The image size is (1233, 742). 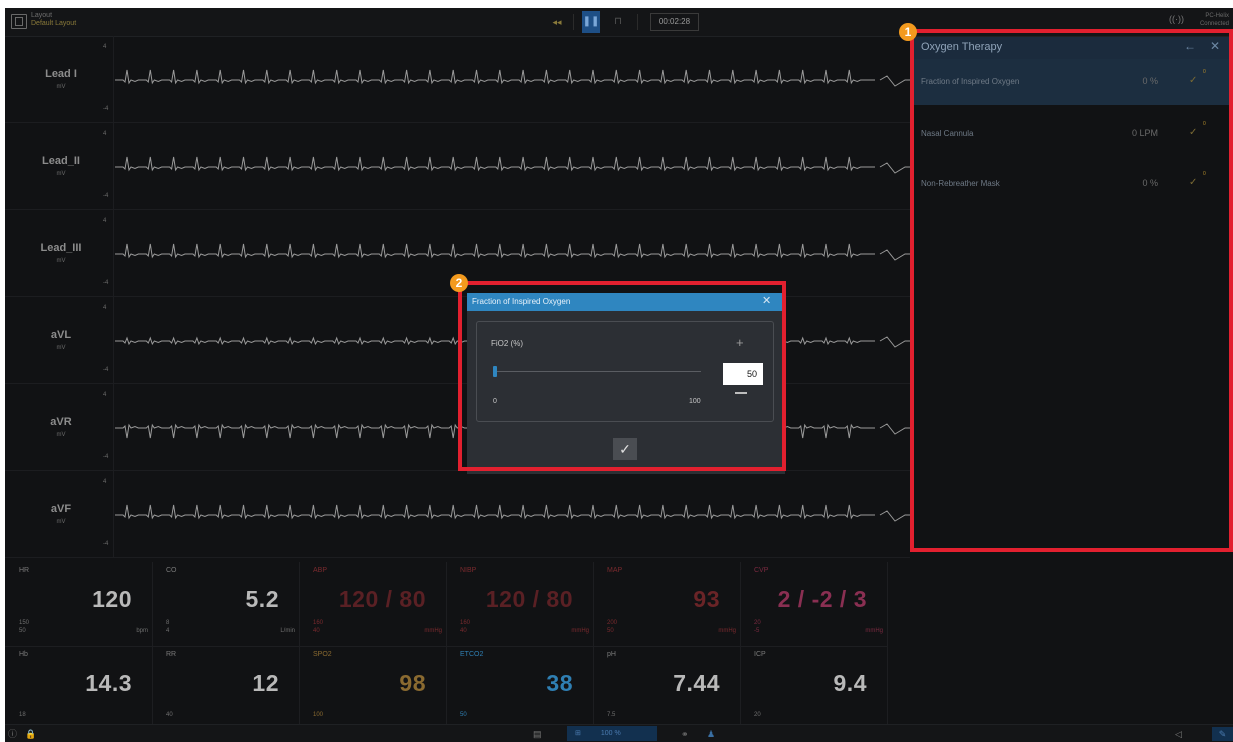 I want to click on vital-tile: ICP 9.4 20, so click(x=814, y=688).